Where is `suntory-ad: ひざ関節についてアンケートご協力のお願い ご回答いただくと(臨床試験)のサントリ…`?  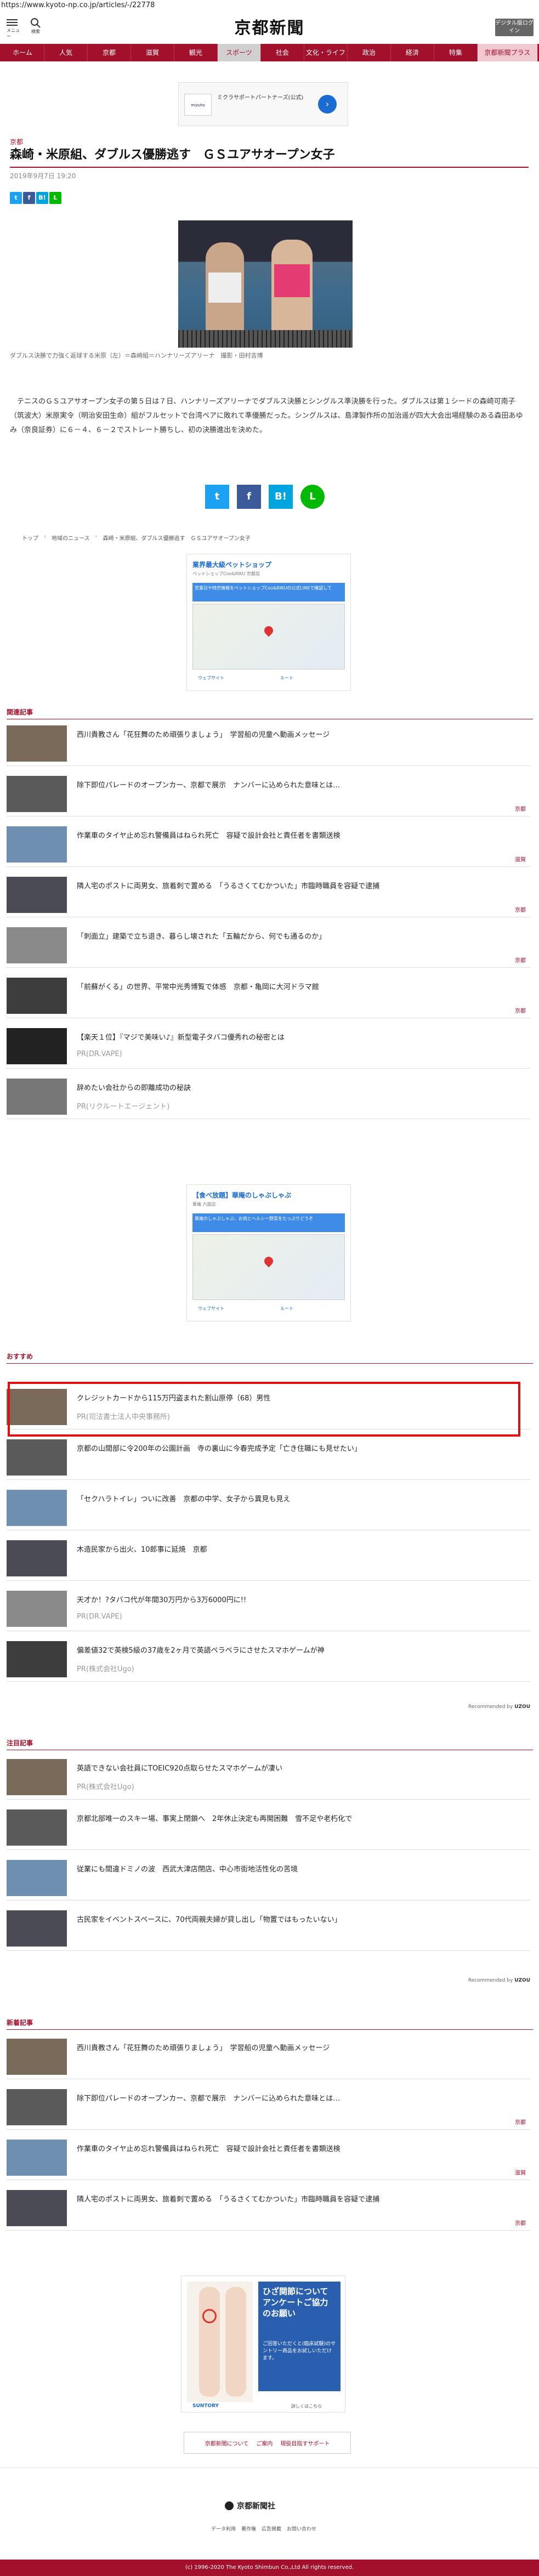 suntory-ad: ひざ関節についてアンケートご協力のお願い ご回答いただくと(臨床試験)のサントリ… is located at coordinates (263, 2344).